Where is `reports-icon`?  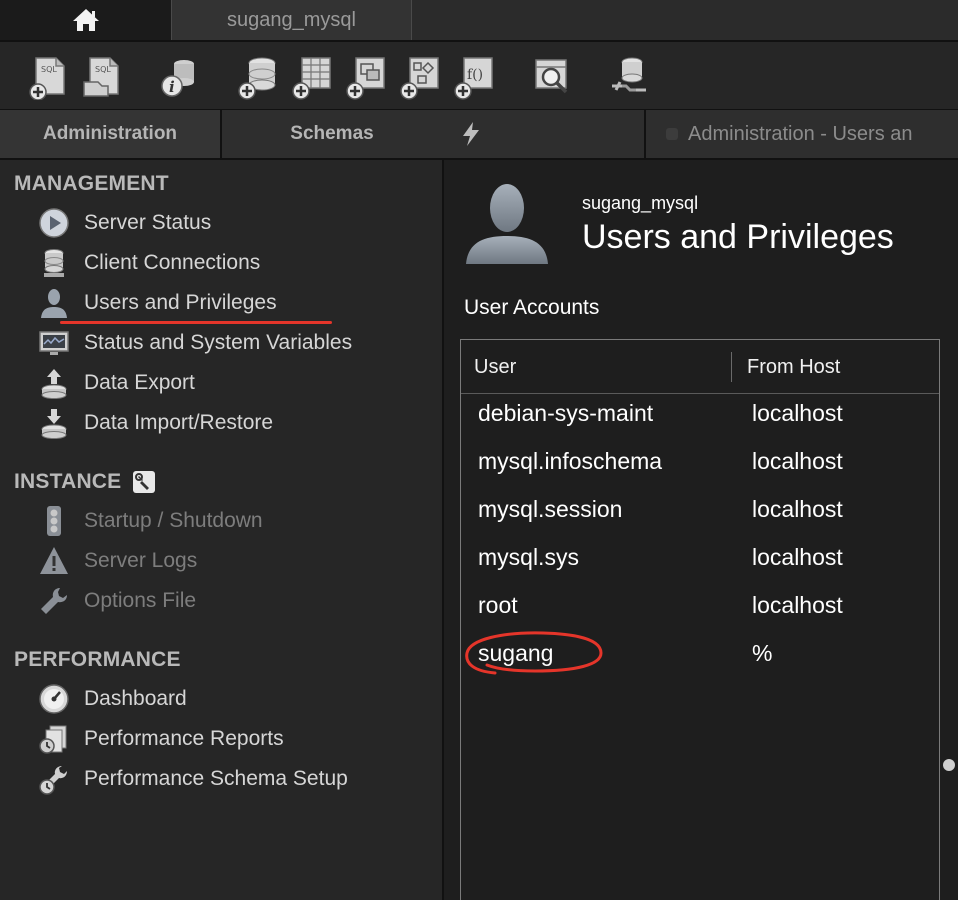
reports-icon is located at coordinates (53, 739).